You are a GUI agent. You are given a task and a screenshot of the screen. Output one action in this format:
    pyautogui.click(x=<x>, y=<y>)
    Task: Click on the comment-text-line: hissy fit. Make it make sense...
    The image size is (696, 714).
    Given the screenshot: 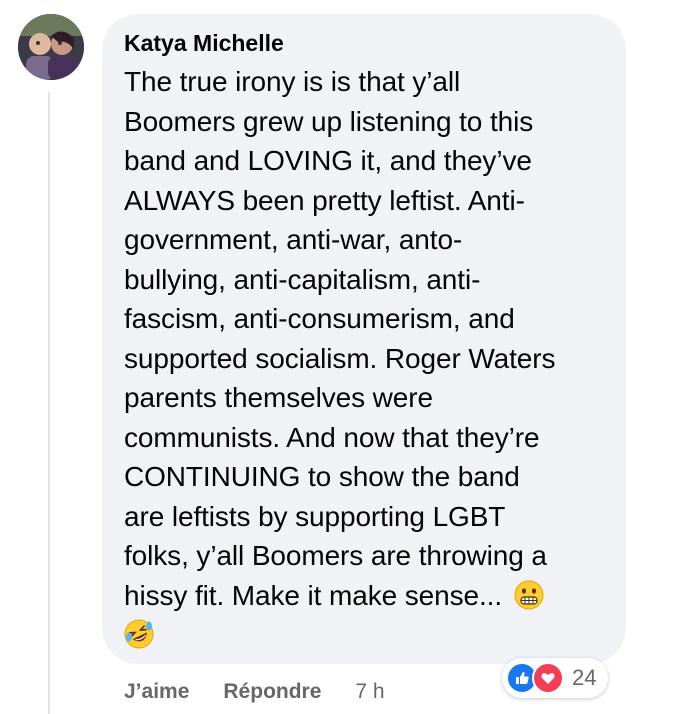 What is the action you would take?
    pyautogui.click(x=313, y=595)
    